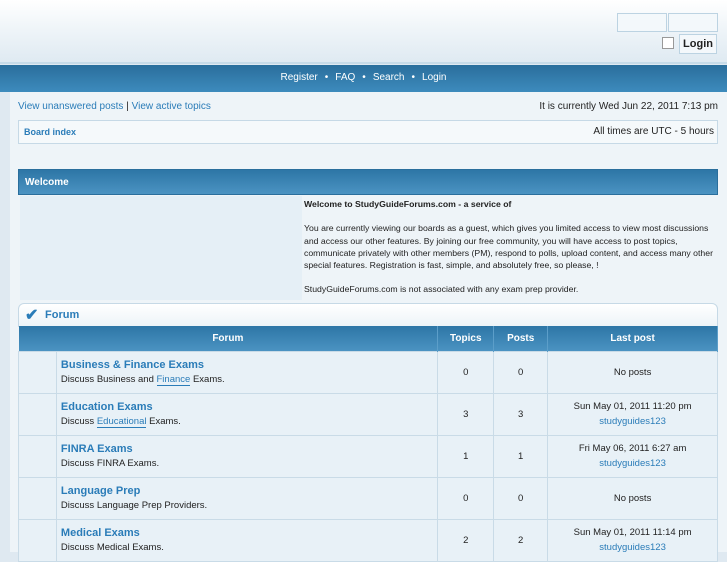  I want to click on posts-count: 3, so click(521, 414).